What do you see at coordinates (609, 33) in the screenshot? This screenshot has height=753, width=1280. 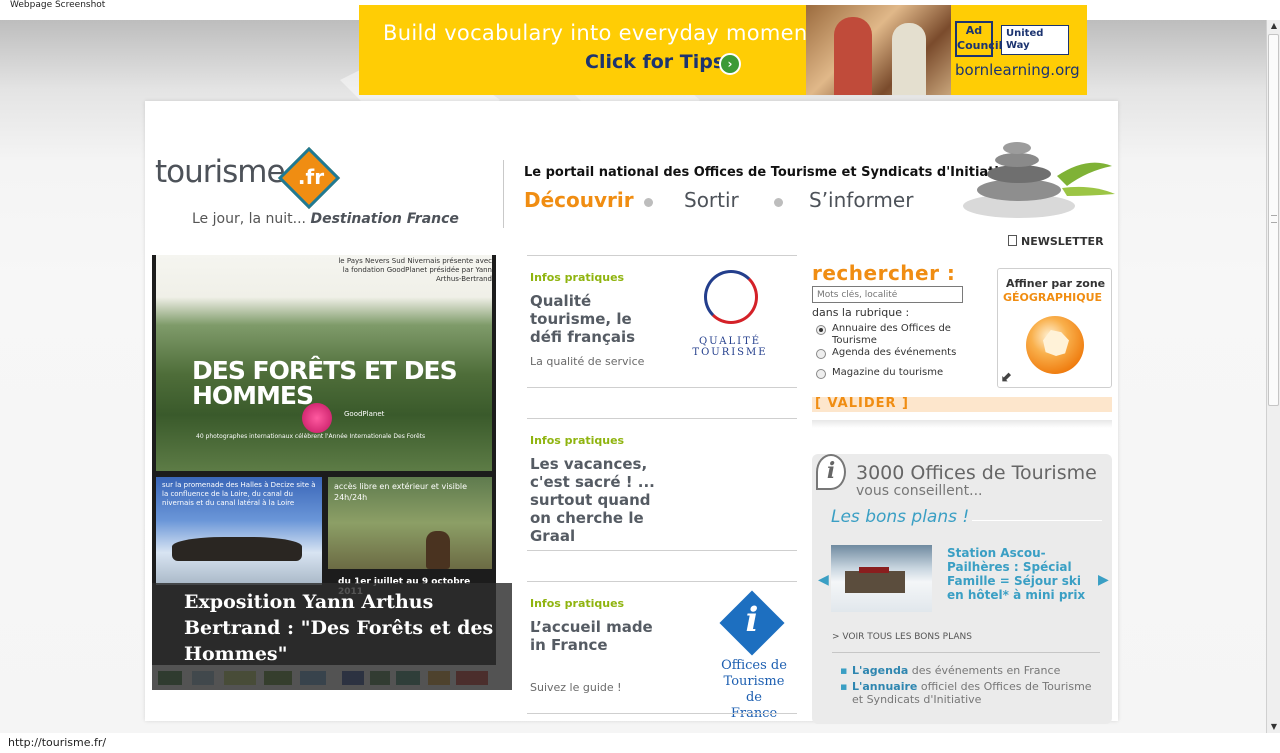 I see `banner-headline: Build vocabulary into everyday moments.` at bounding box center [609, 33].